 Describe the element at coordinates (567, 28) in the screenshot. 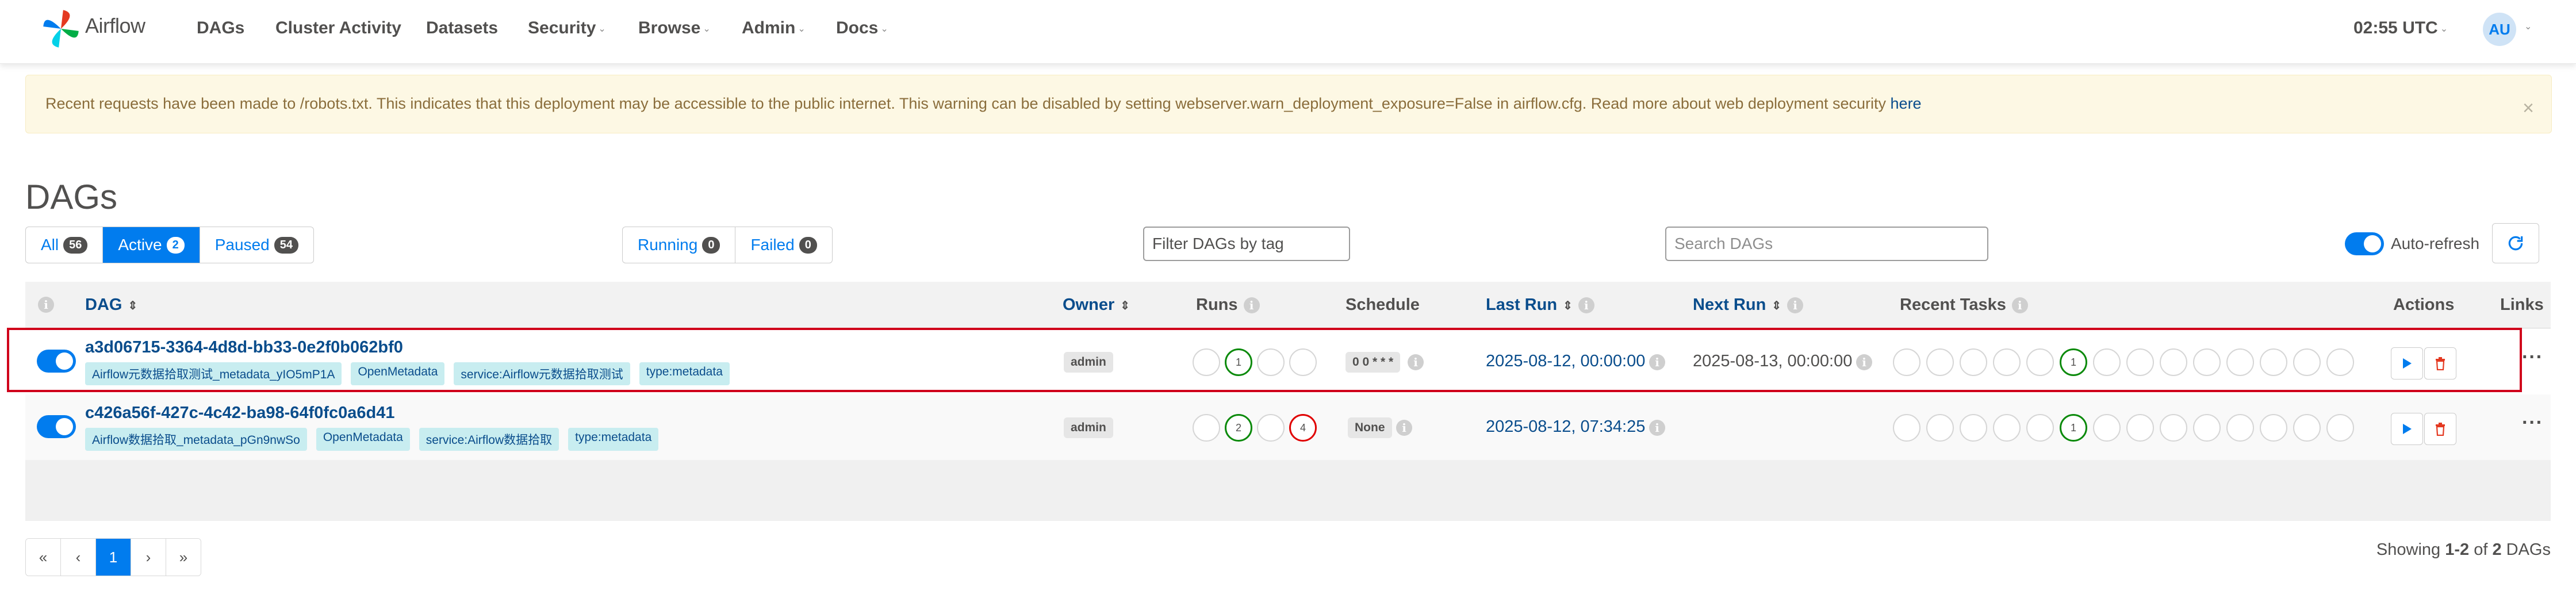

I see `nav-security: Security ⌄` at that location.